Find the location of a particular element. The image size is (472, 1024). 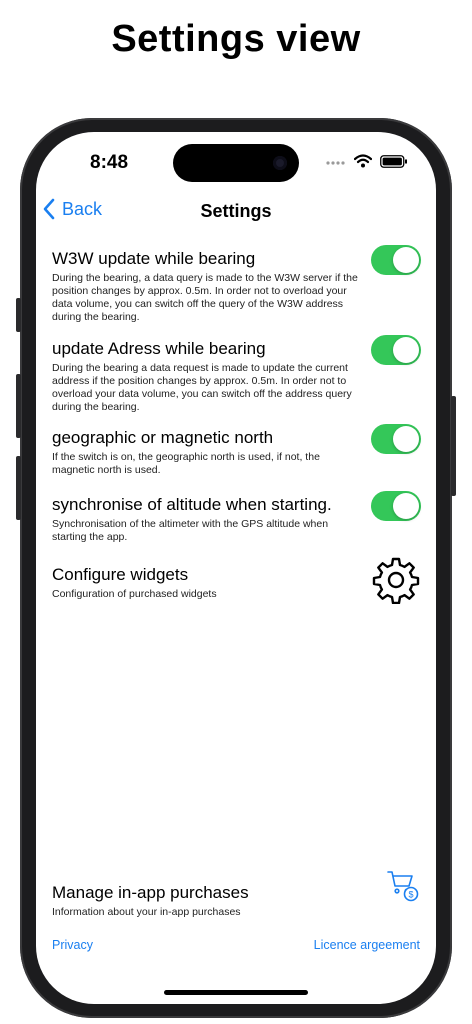

setting-title: Manage in-app purchases is located at coordinates (150, 892).